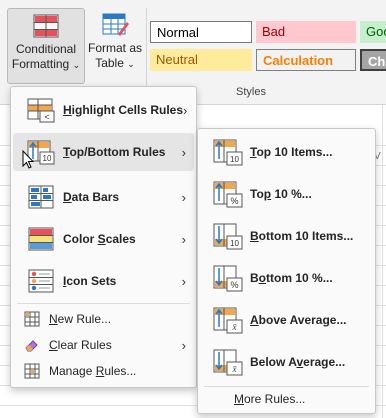  I want to click on style-good: Goo, so click(373, 32).